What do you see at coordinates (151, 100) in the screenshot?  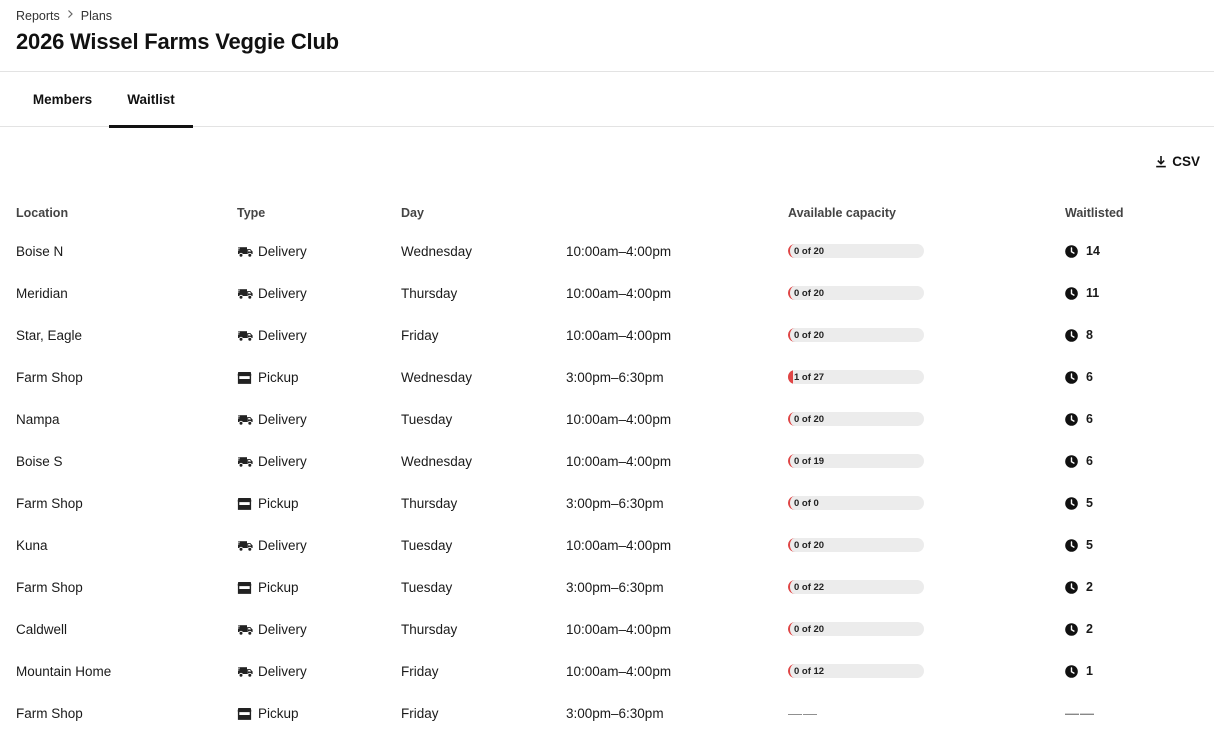 I see `tab-waitlist: Waitlist` at bounding box center [151, 100].